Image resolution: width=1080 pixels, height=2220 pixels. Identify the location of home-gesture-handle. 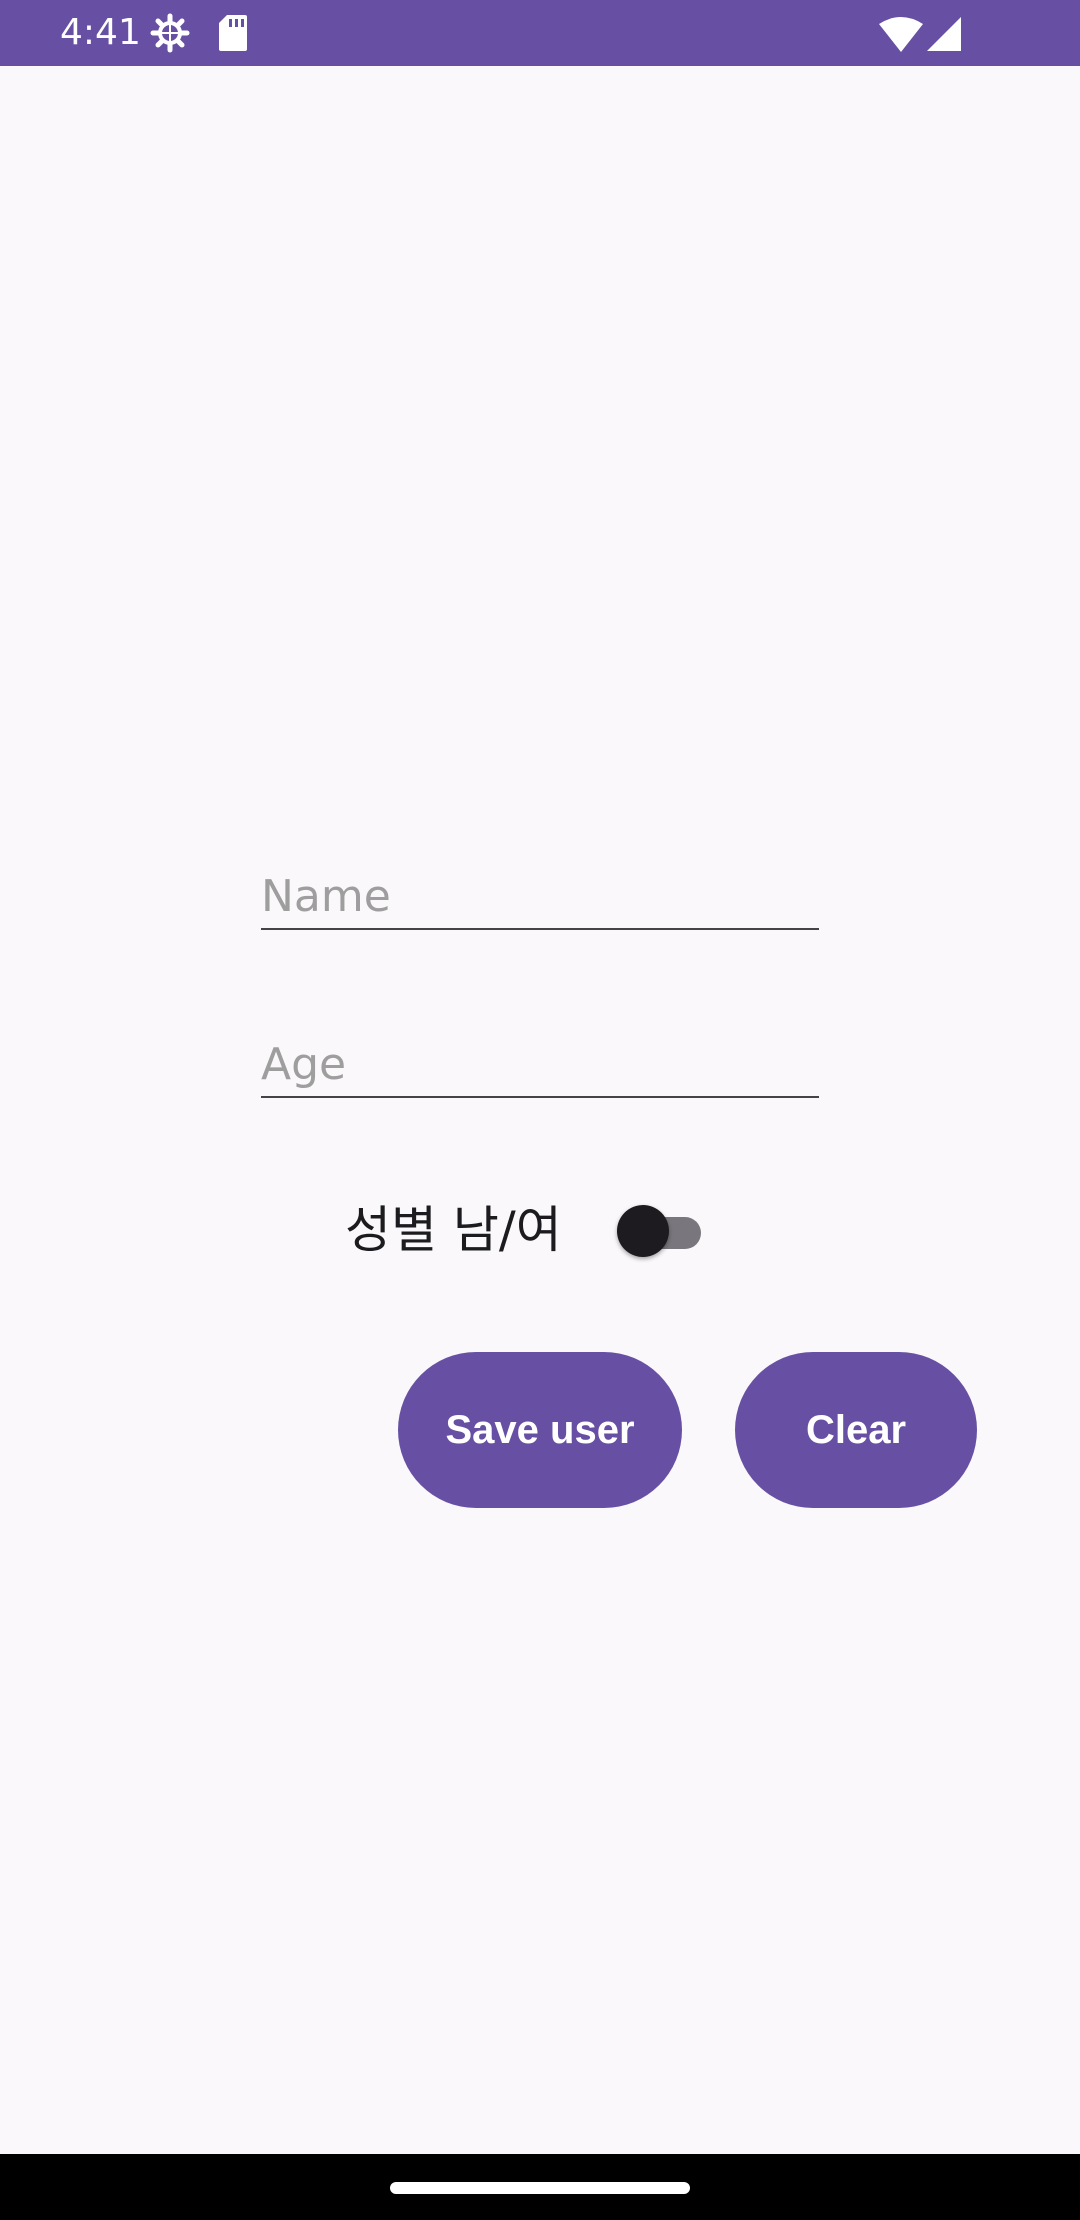
(540, 2188).